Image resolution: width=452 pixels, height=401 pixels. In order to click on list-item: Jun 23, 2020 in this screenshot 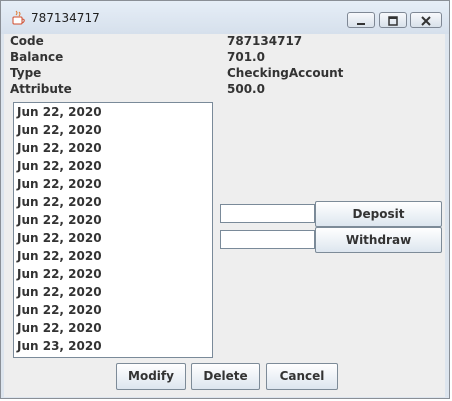, I will do `click(59, 346)`.